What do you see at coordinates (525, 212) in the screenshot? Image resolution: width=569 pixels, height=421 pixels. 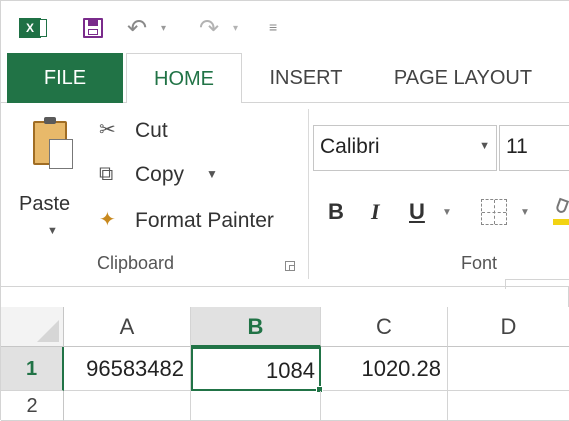 I see `borders-dropdown-icon: ▼` at bounding box center [525, 212].